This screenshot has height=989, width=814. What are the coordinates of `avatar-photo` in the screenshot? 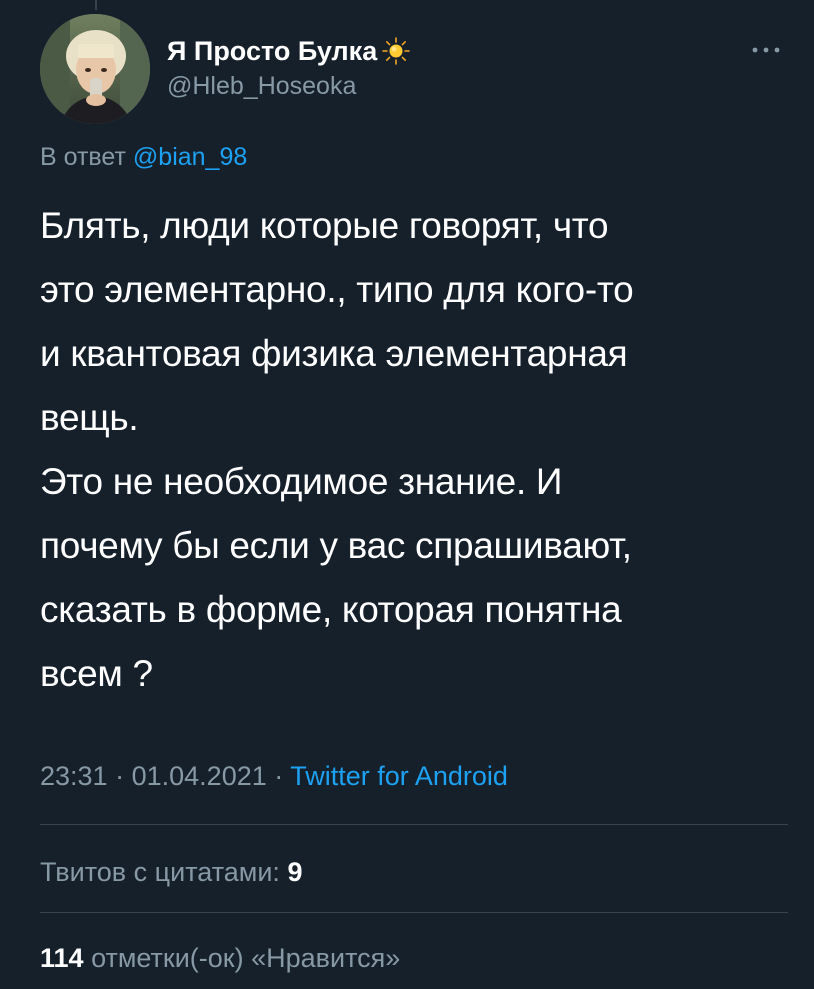 It's located at (95, 69).